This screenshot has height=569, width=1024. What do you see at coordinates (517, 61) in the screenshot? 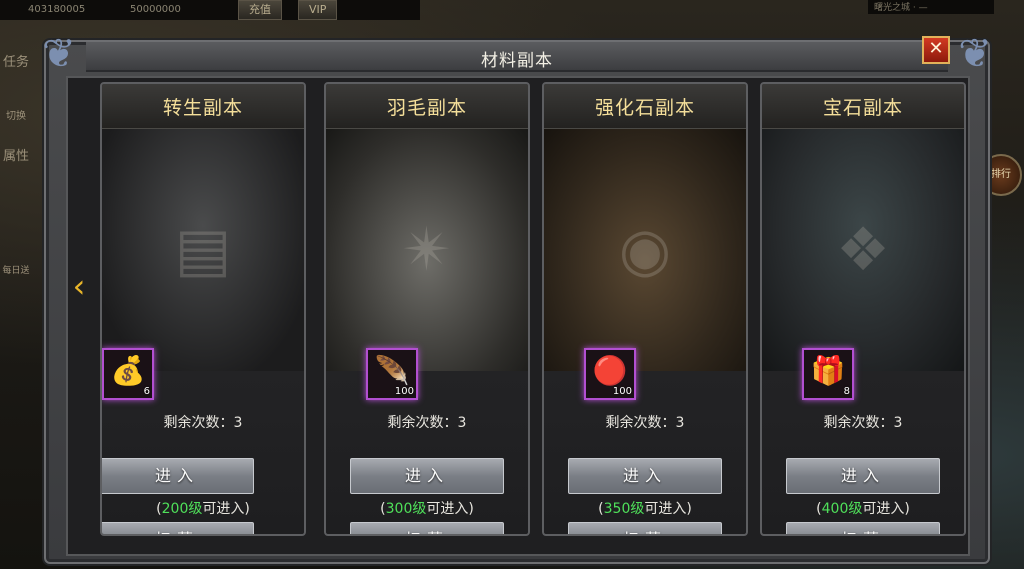
I see `panel-title: 材料副本` at bounding box center [517, 61].